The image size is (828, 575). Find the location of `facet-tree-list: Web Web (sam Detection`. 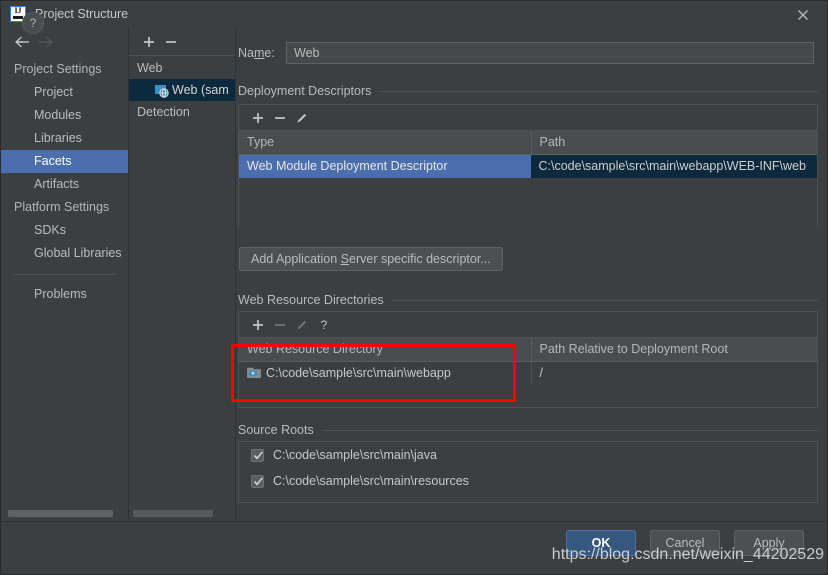

facet-tree-list: Web Web (sam Detection is located at coordinates (182, 90).